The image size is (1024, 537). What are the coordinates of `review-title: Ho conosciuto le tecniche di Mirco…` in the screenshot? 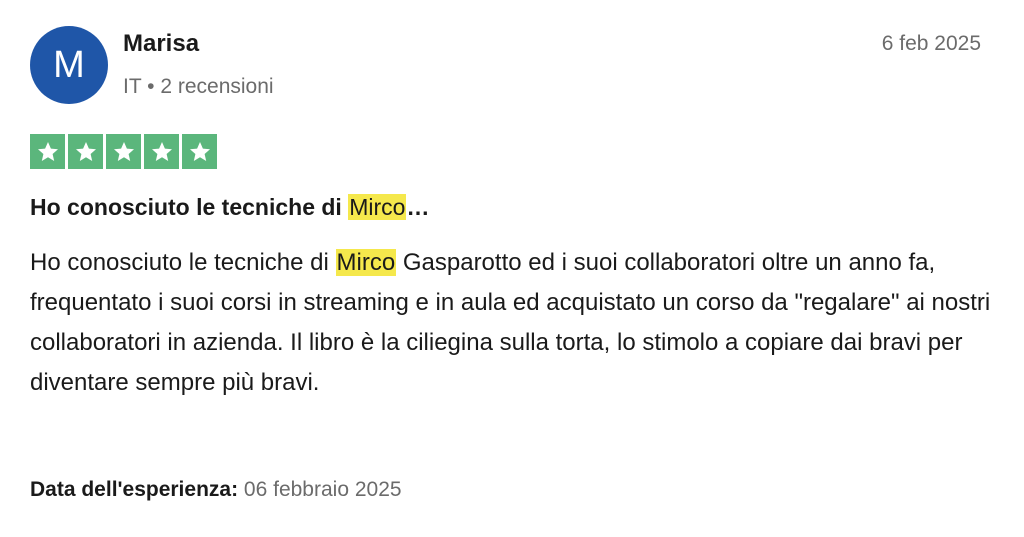 It's located at (229, 207).